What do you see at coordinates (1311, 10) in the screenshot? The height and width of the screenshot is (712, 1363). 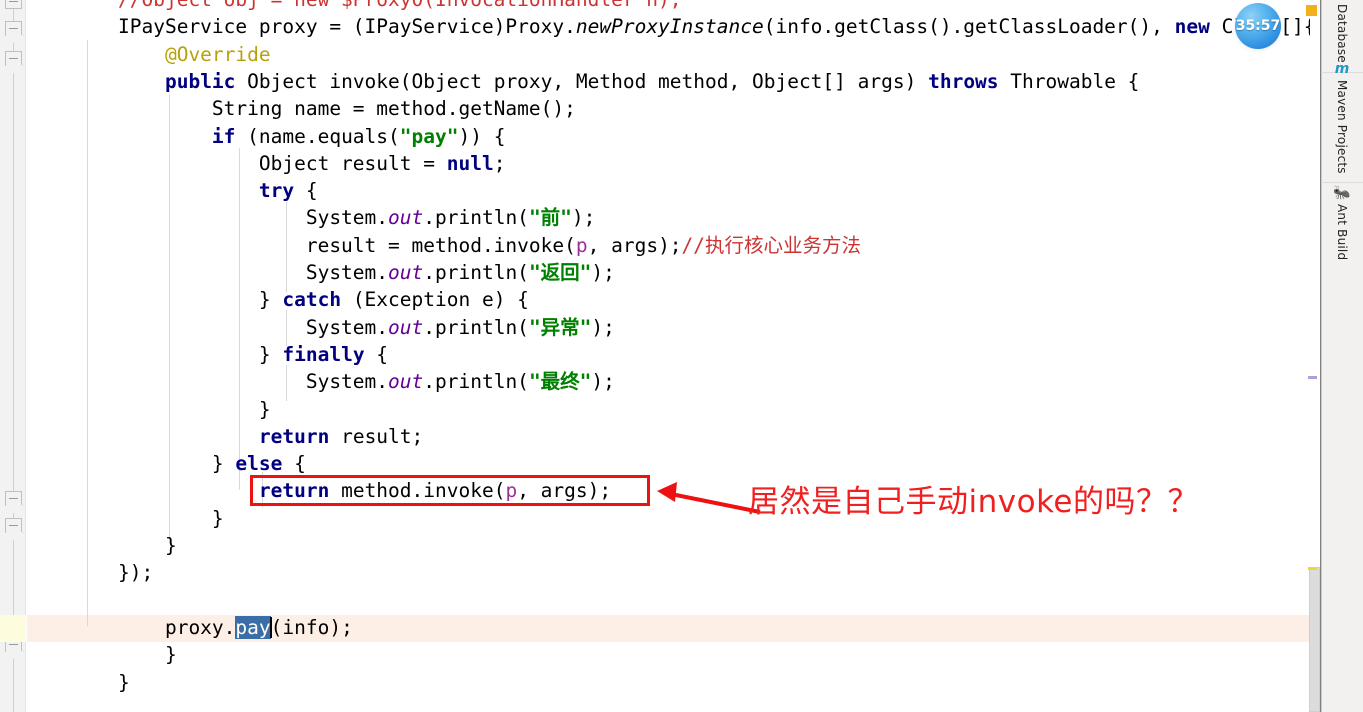 I see `inspection-status-marker` at bounding box center [1311, 10].